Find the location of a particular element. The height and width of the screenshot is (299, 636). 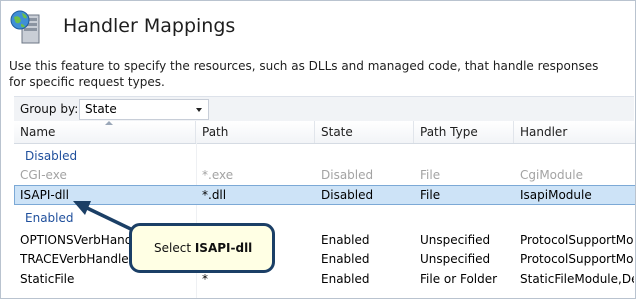

column-header-row: Name Path State Path Type Handler is located at coordinates (324, 132).